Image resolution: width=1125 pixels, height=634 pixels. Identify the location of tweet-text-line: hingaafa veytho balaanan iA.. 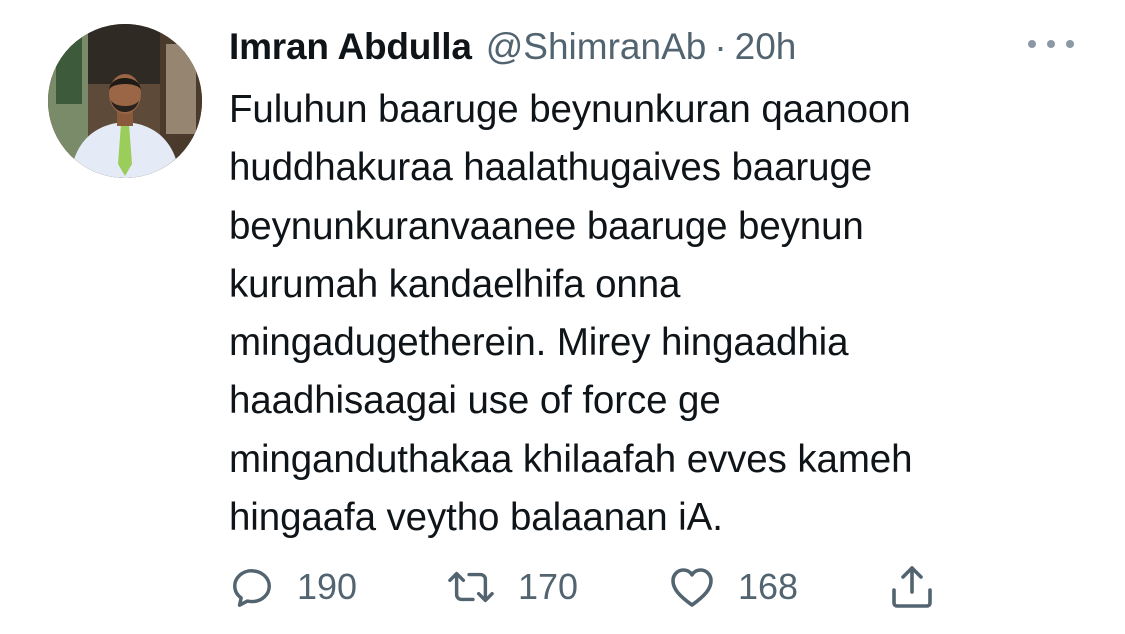
(476, 518).